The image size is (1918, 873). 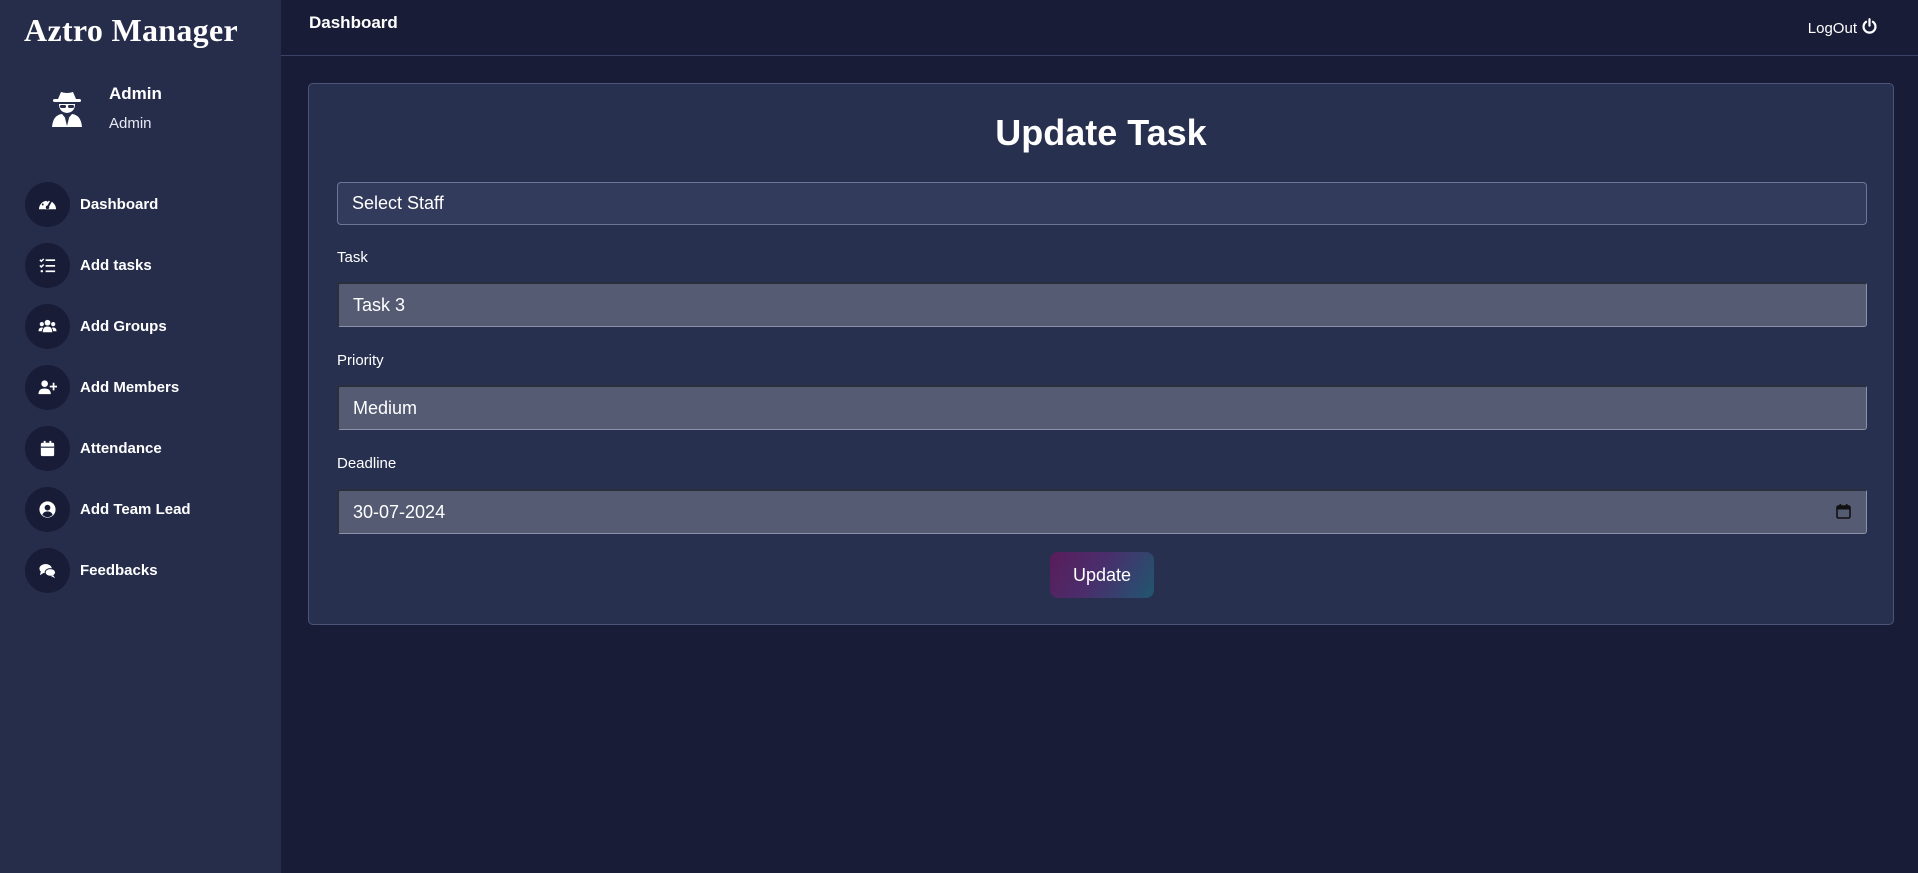 I want to click on user-secret-icon, so click(x=67, y=109).